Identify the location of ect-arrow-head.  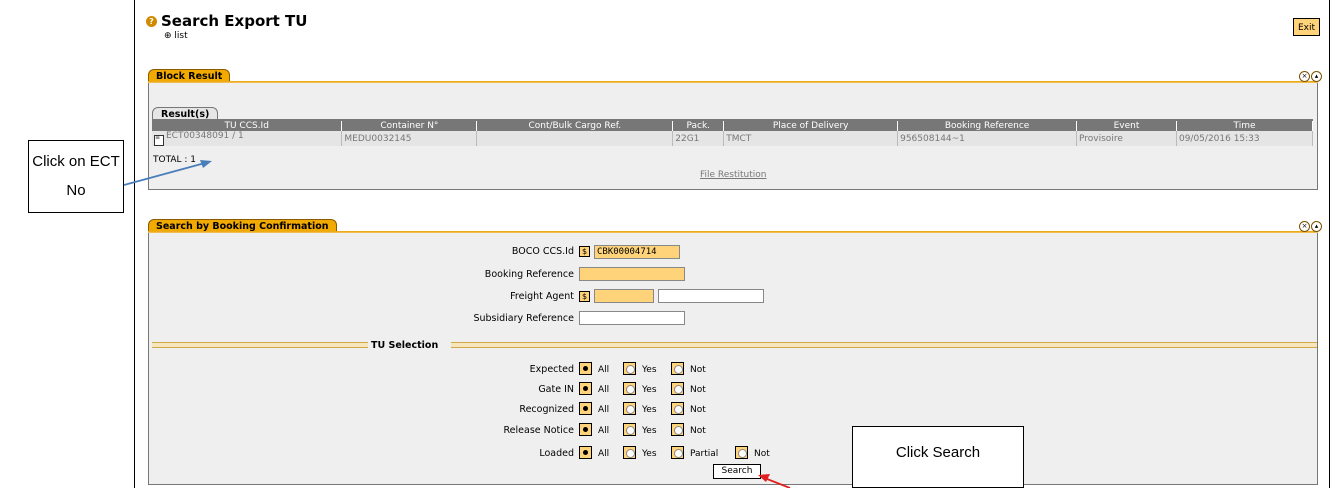
(206, 164).